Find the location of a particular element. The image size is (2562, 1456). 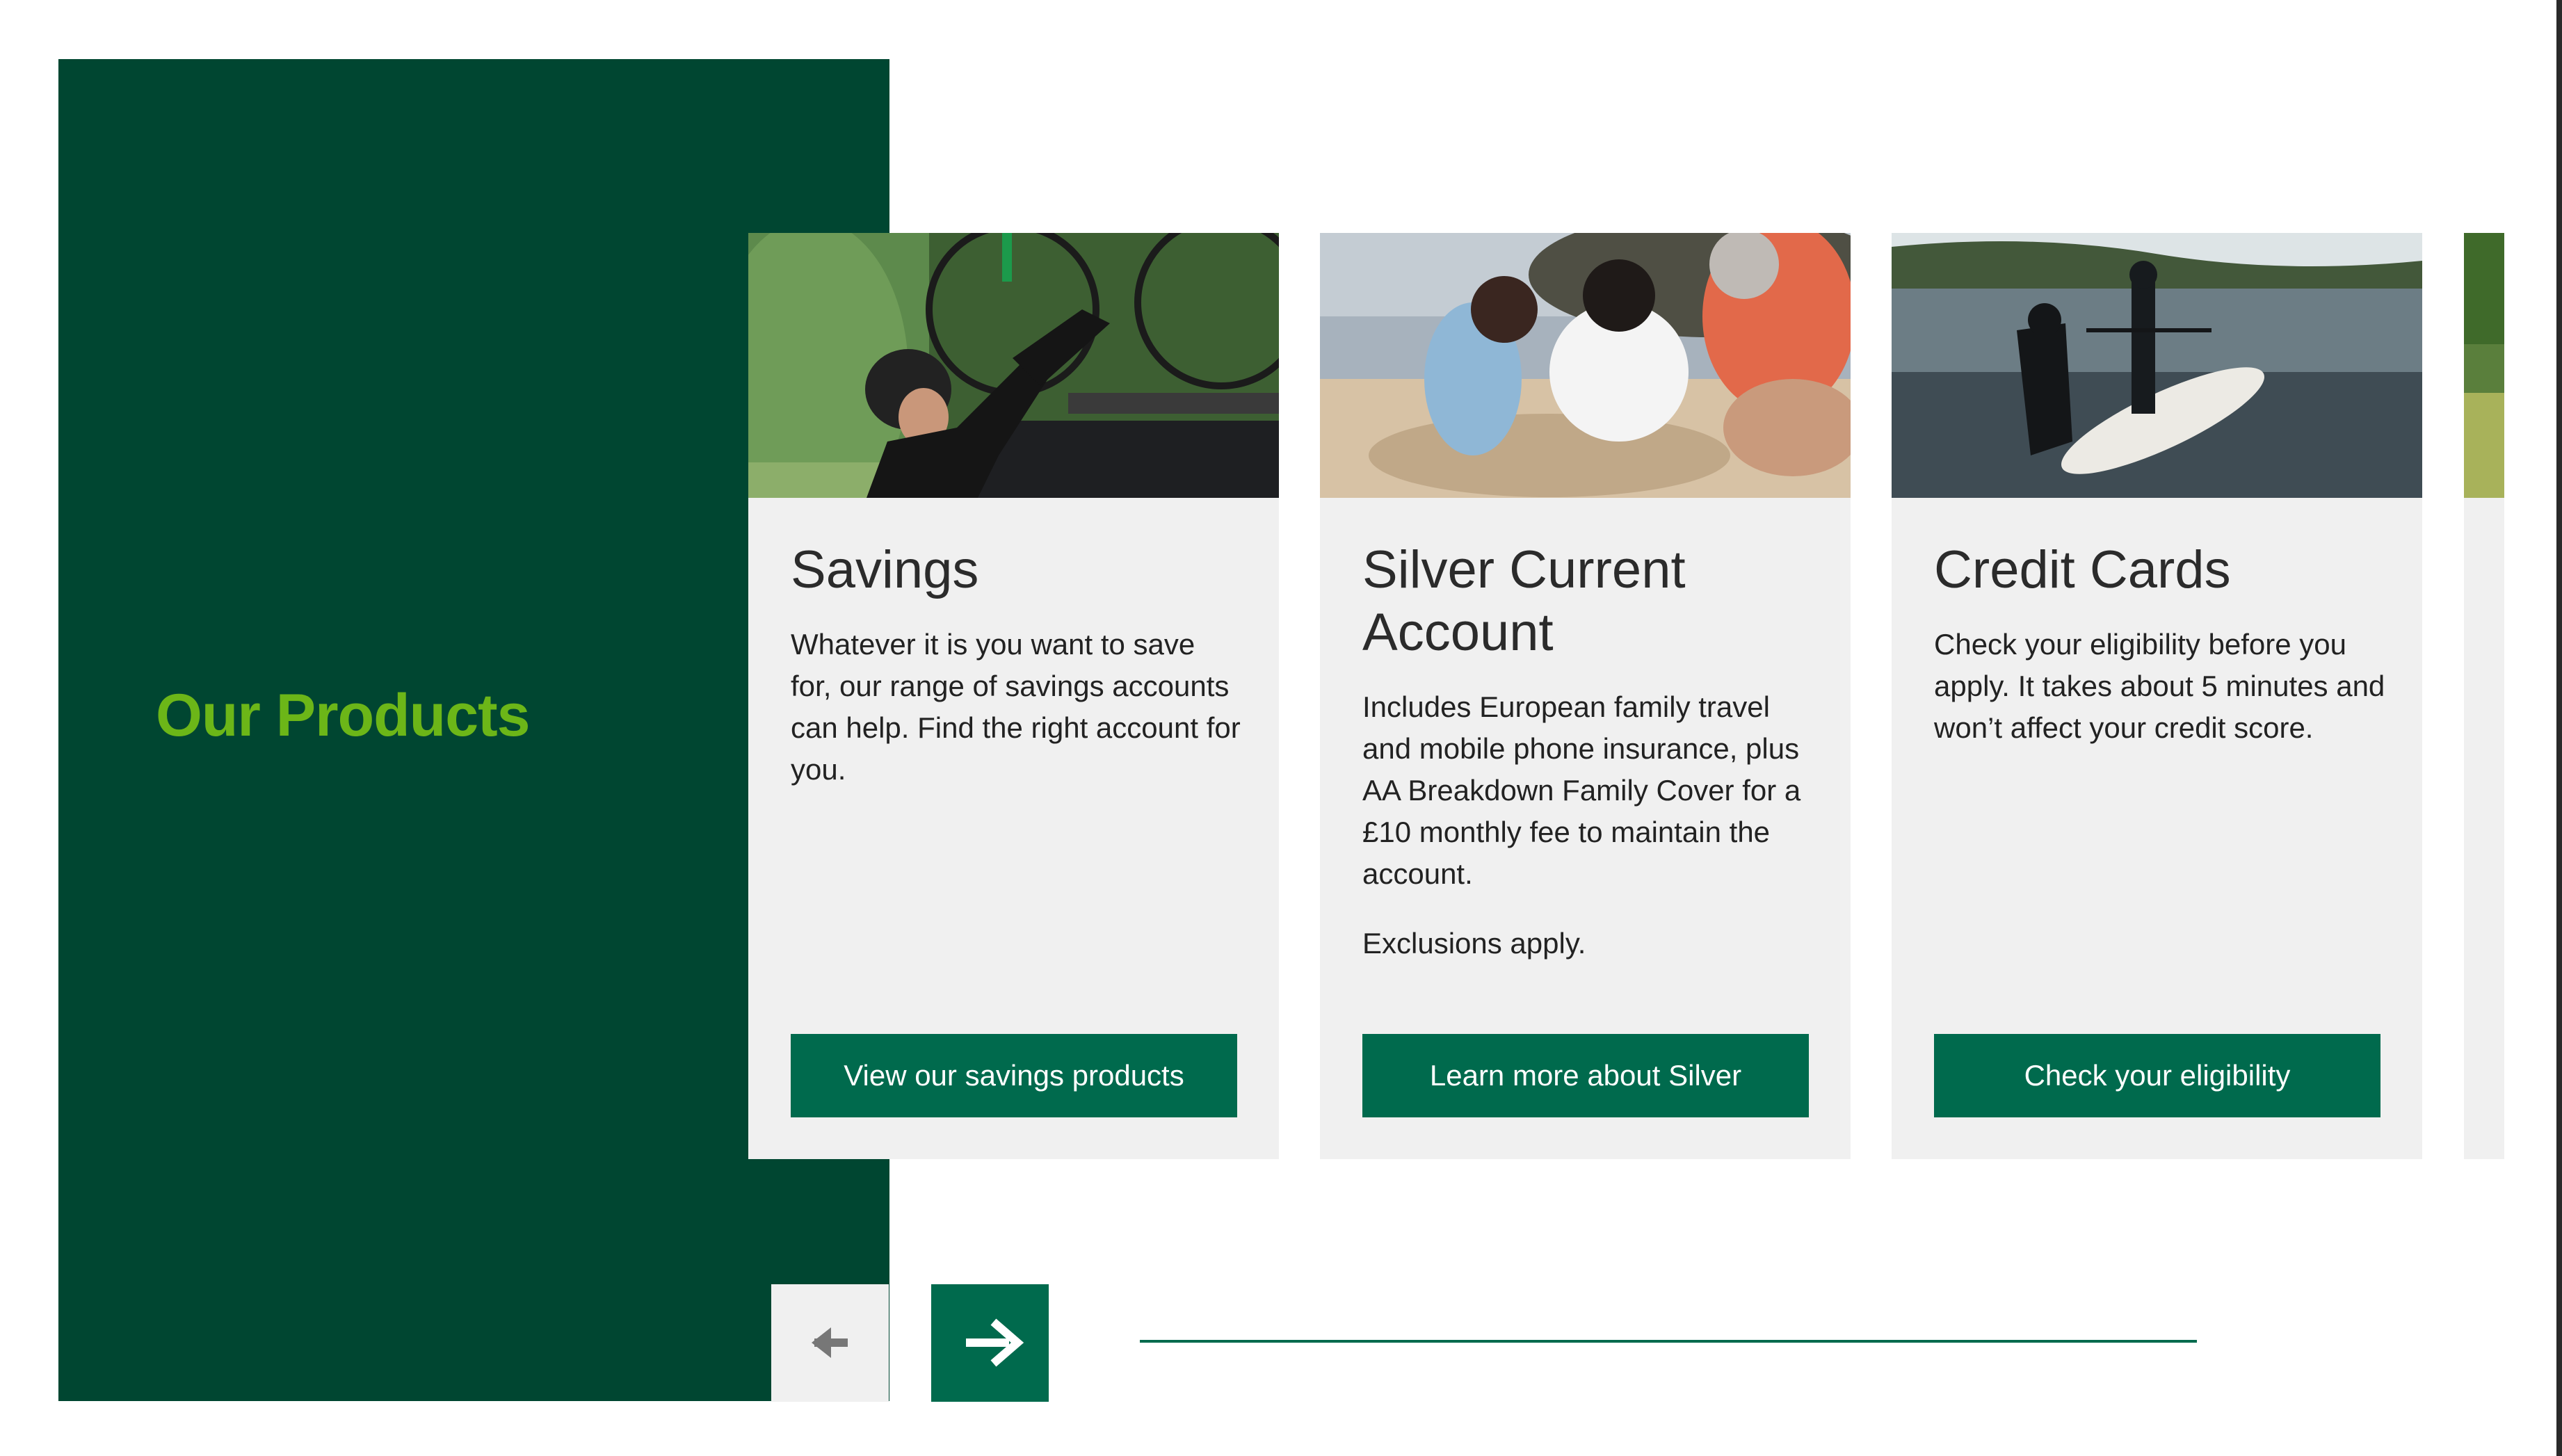

card-title: Credit Cards is located at coordinates (2082, 569).